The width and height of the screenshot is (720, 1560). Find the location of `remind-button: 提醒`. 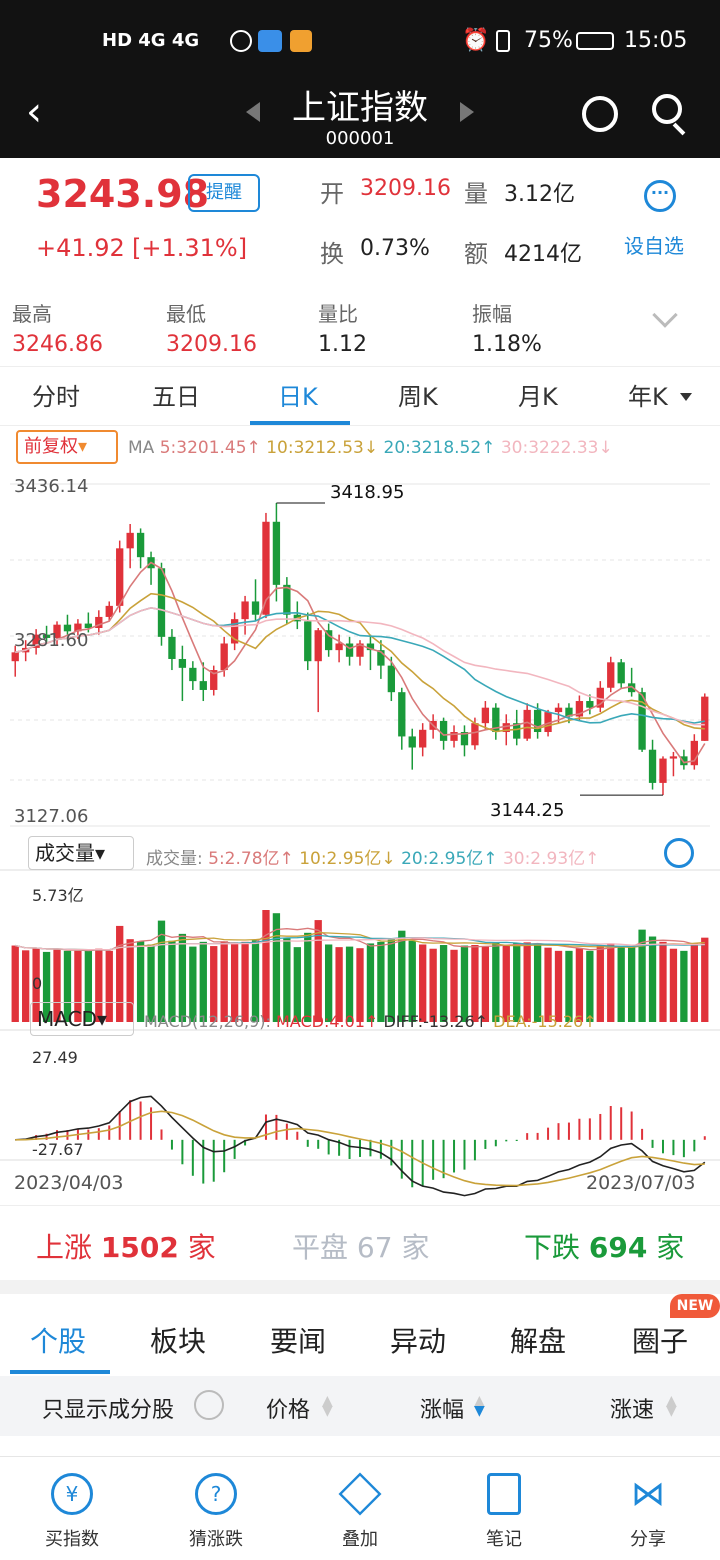

remind-button: 提醒 is located at coordinates (224, 193).